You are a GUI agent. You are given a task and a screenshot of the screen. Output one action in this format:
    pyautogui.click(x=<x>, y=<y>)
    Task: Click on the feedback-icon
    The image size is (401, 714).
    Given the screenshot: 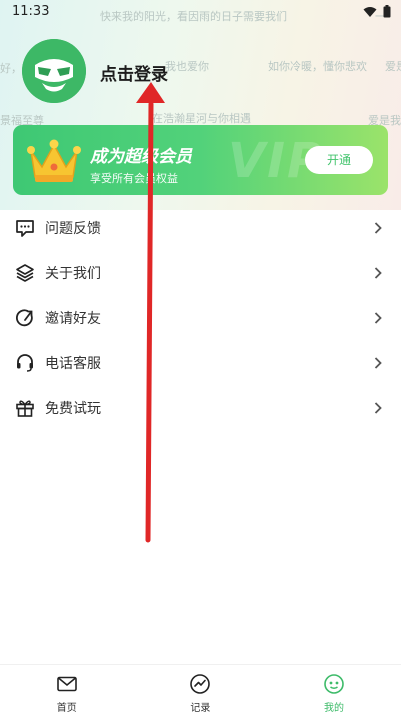 What is the action you would take?
    pyautogui.click(x=25, y=228)
    